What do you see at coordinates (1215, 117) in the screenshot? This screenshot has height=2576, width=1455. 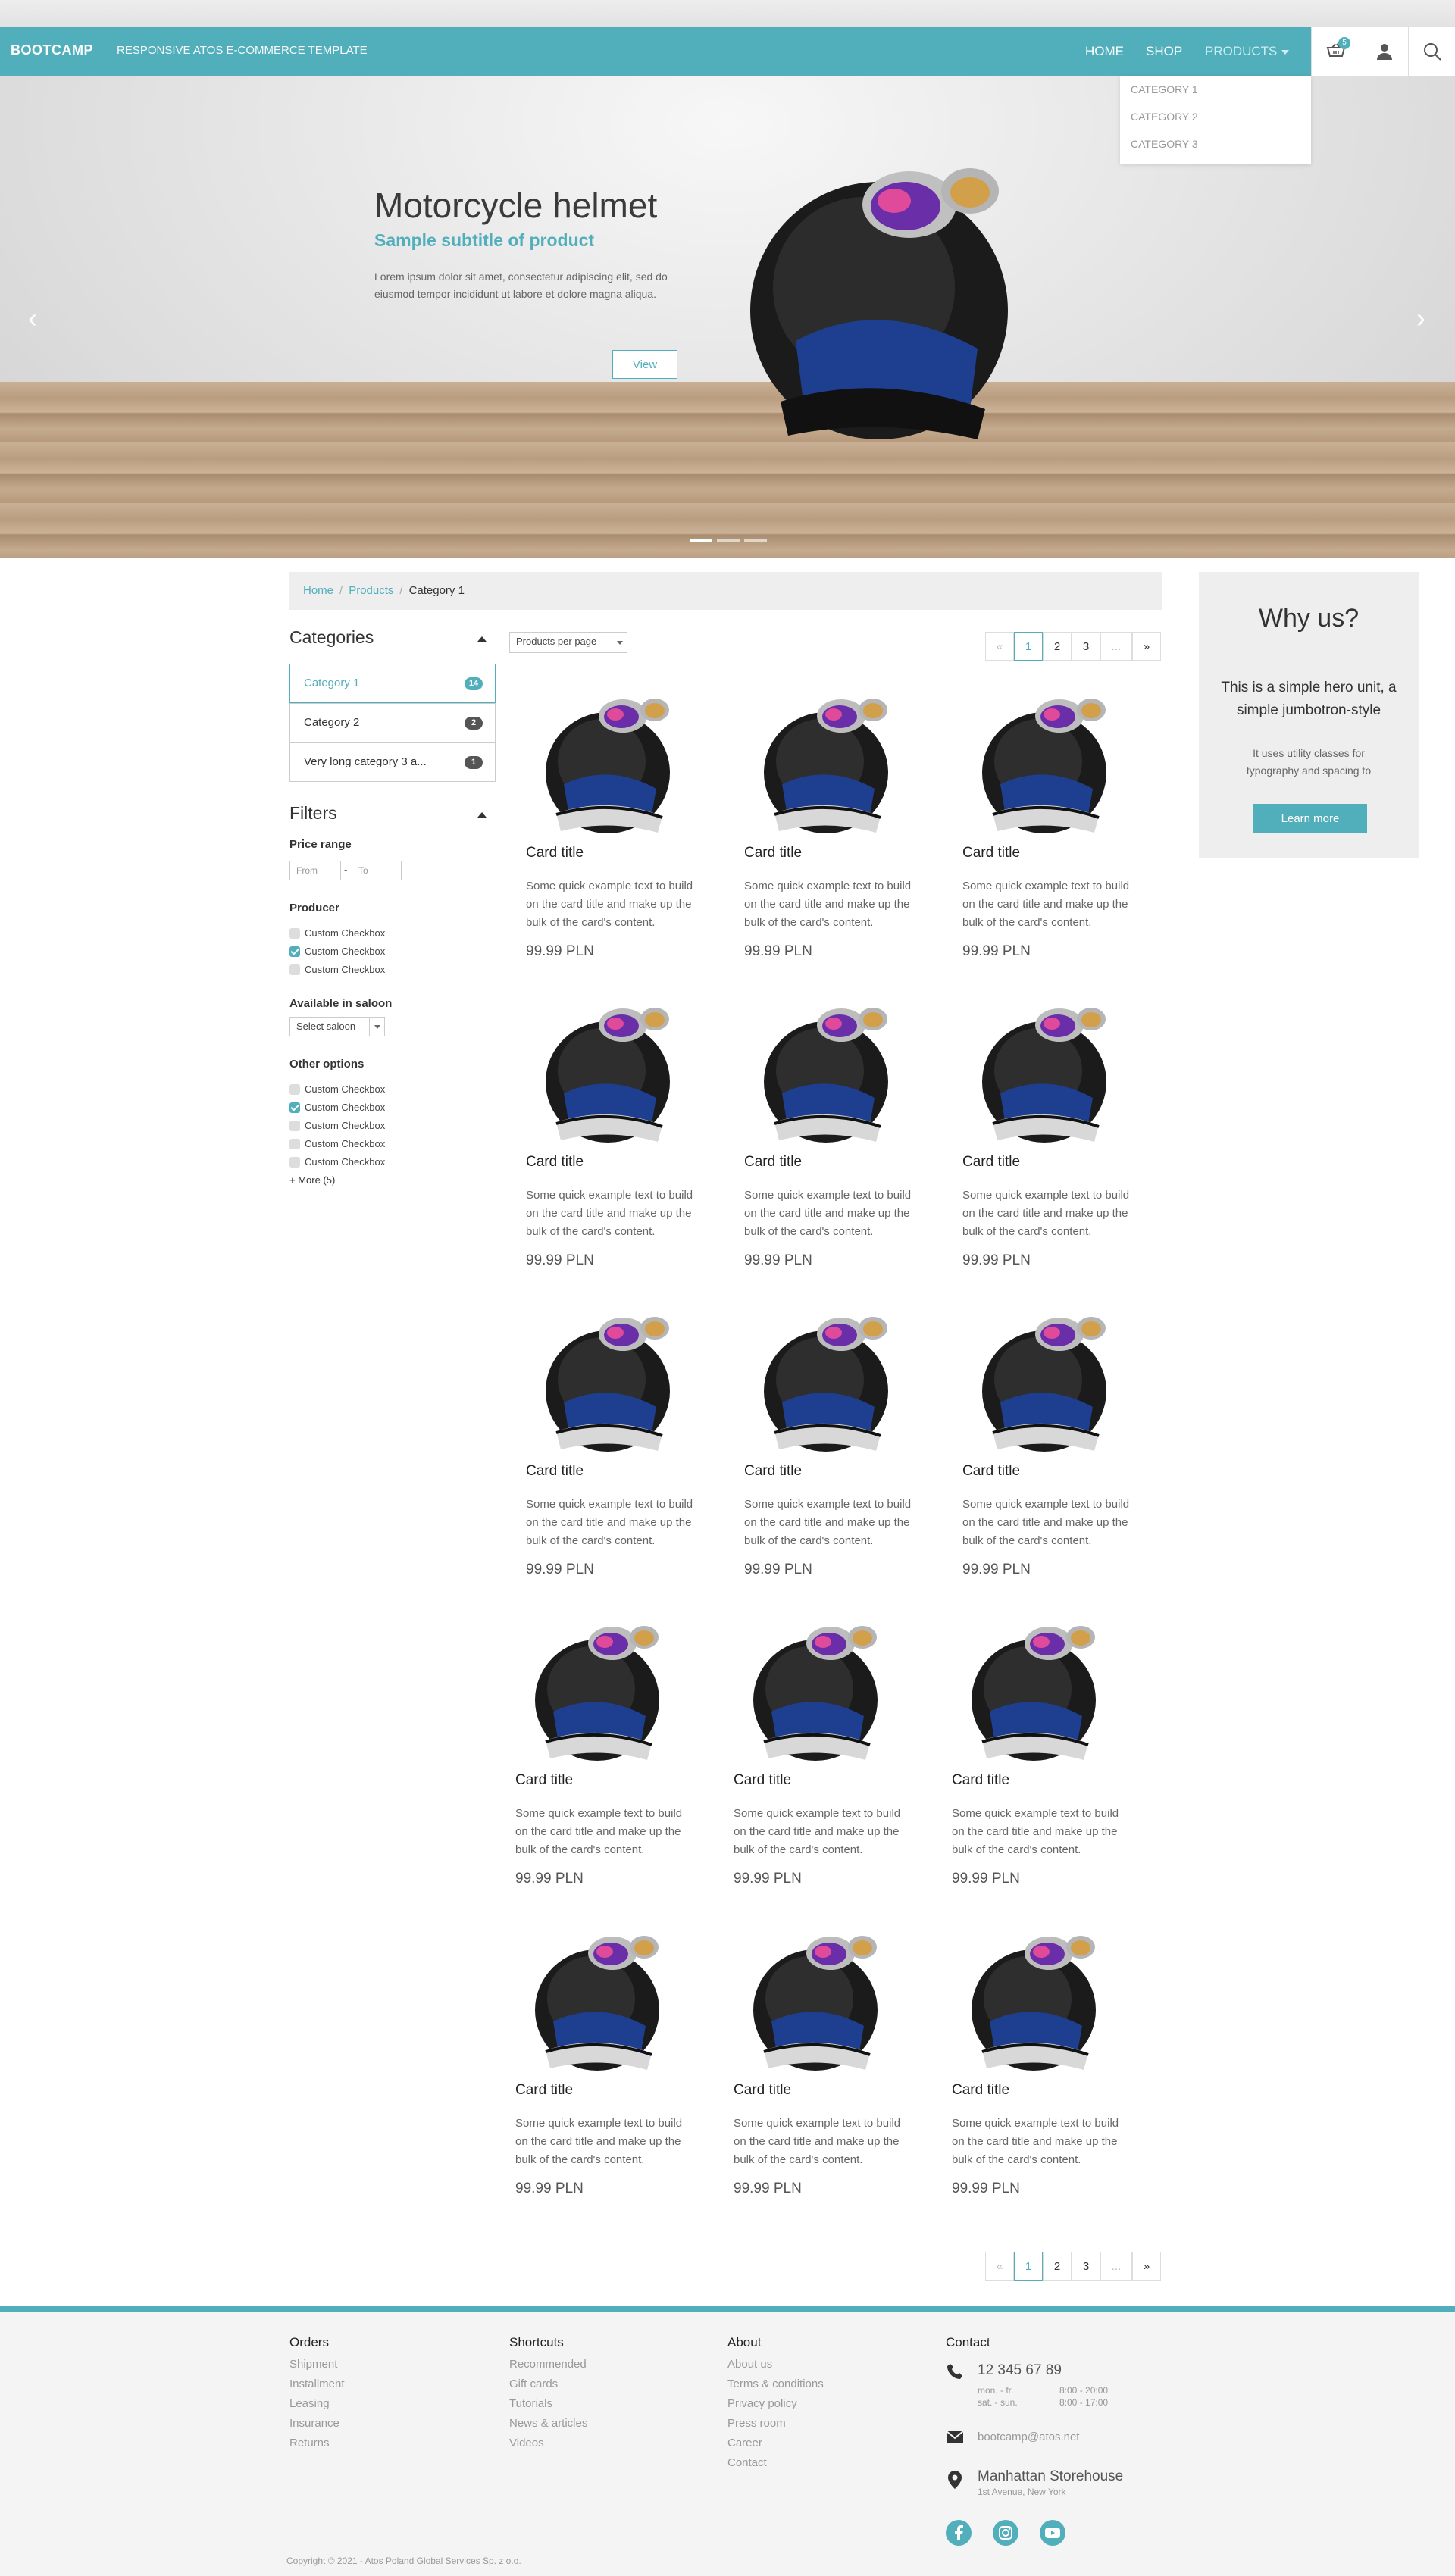 I see `dropdown-category-2: CATEGORY 2` at bounding box center [1215, 117].